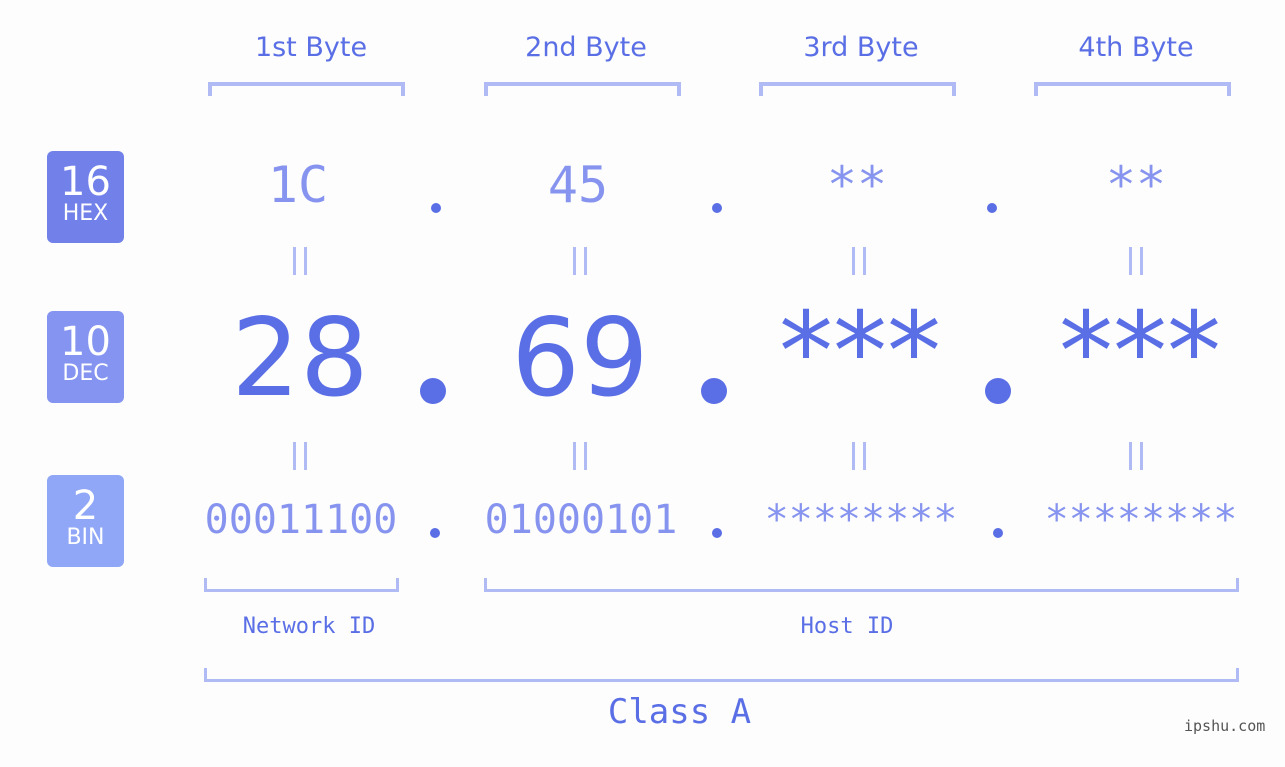 The image size is (1285, 767). Describe the element at coordinates (1141, 520) in the screenshot. I see `bin-value-4: ********` at that location.